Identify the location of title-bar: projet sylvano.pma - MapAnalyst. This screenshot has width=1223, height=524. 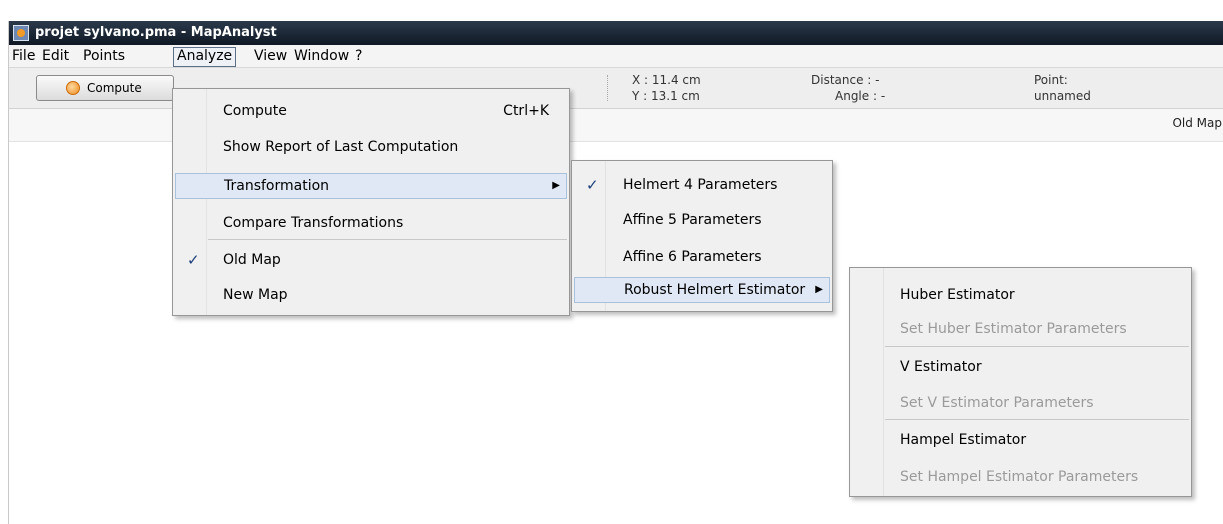
(616, 33).